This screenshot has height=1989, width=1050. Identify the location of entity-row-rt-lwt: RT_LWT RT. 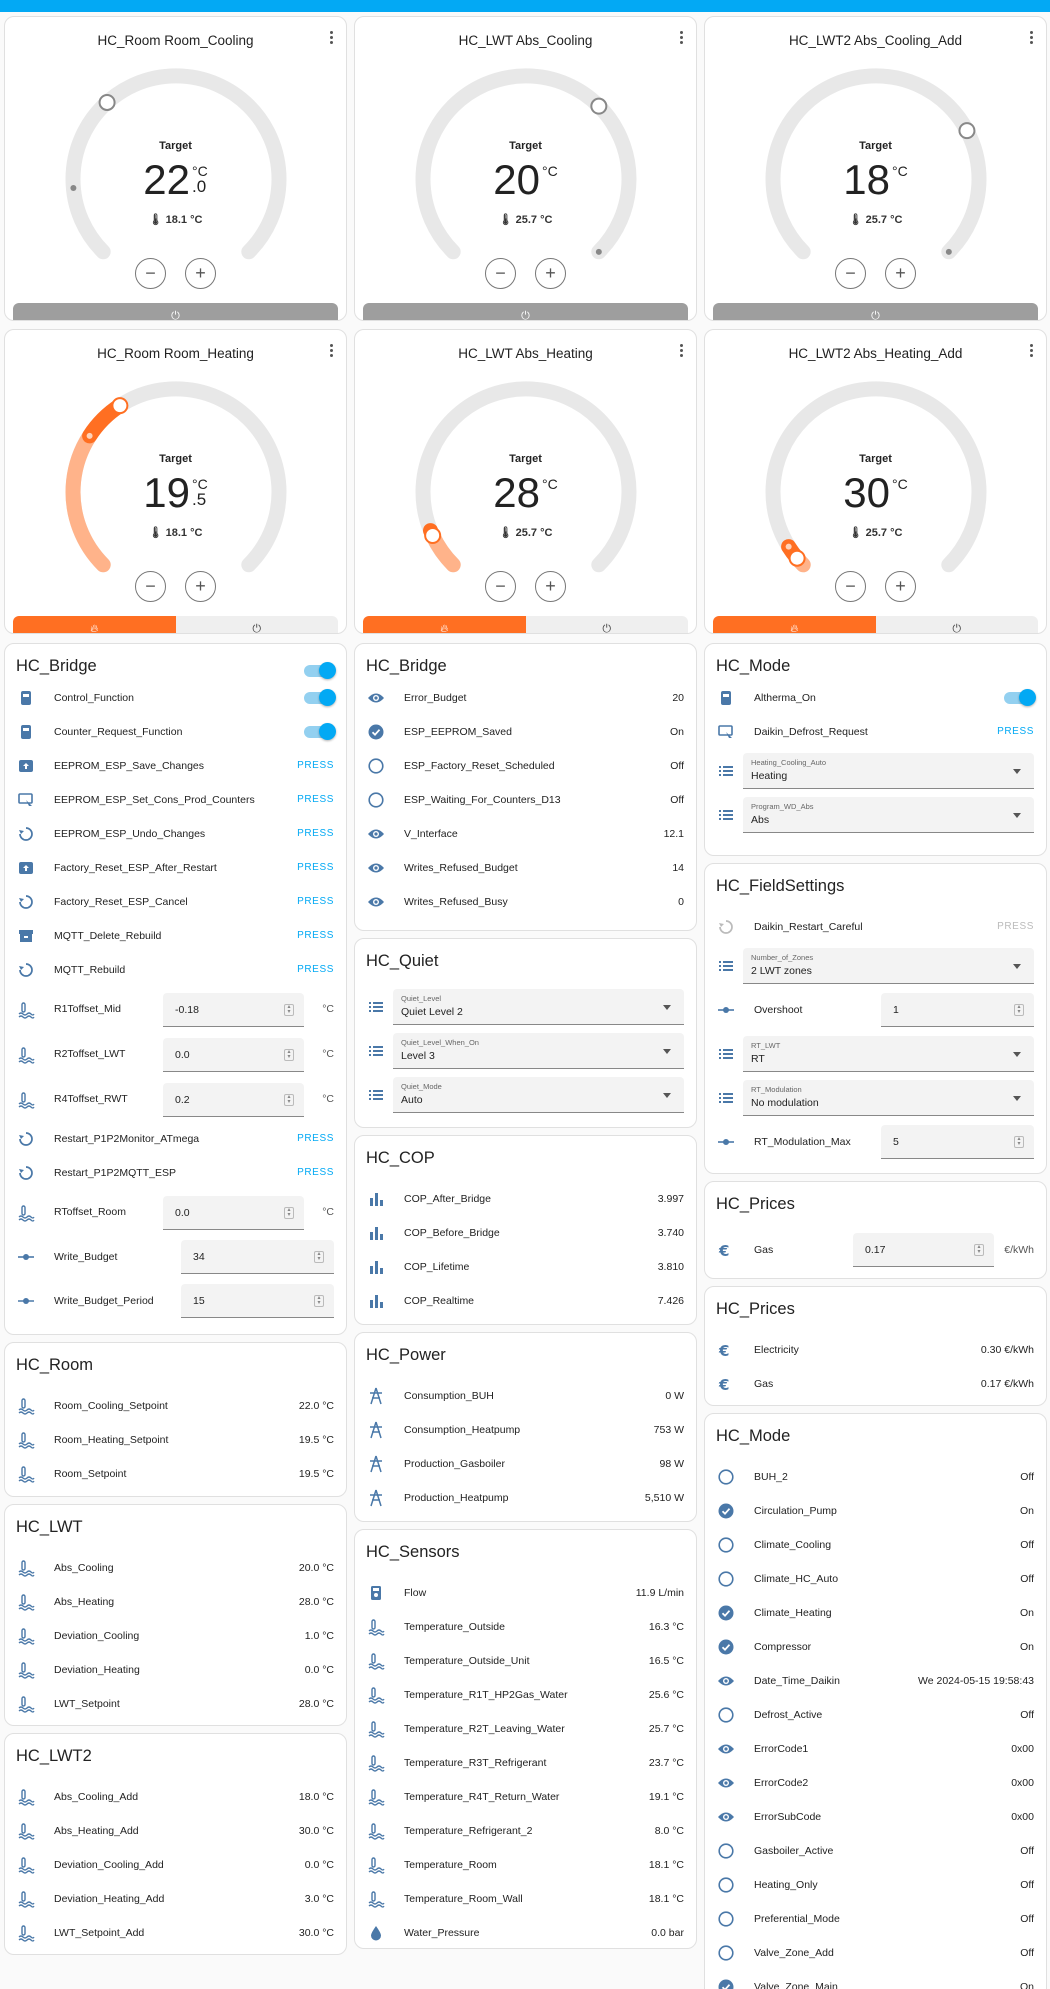
(875, 1054).